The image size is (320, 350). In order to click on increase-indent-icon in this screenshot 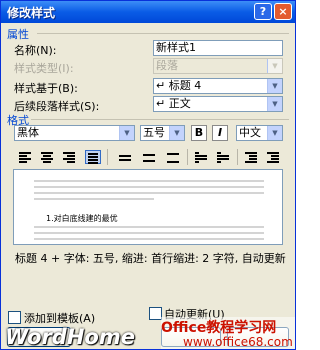, I will do `click(273, 157)`.